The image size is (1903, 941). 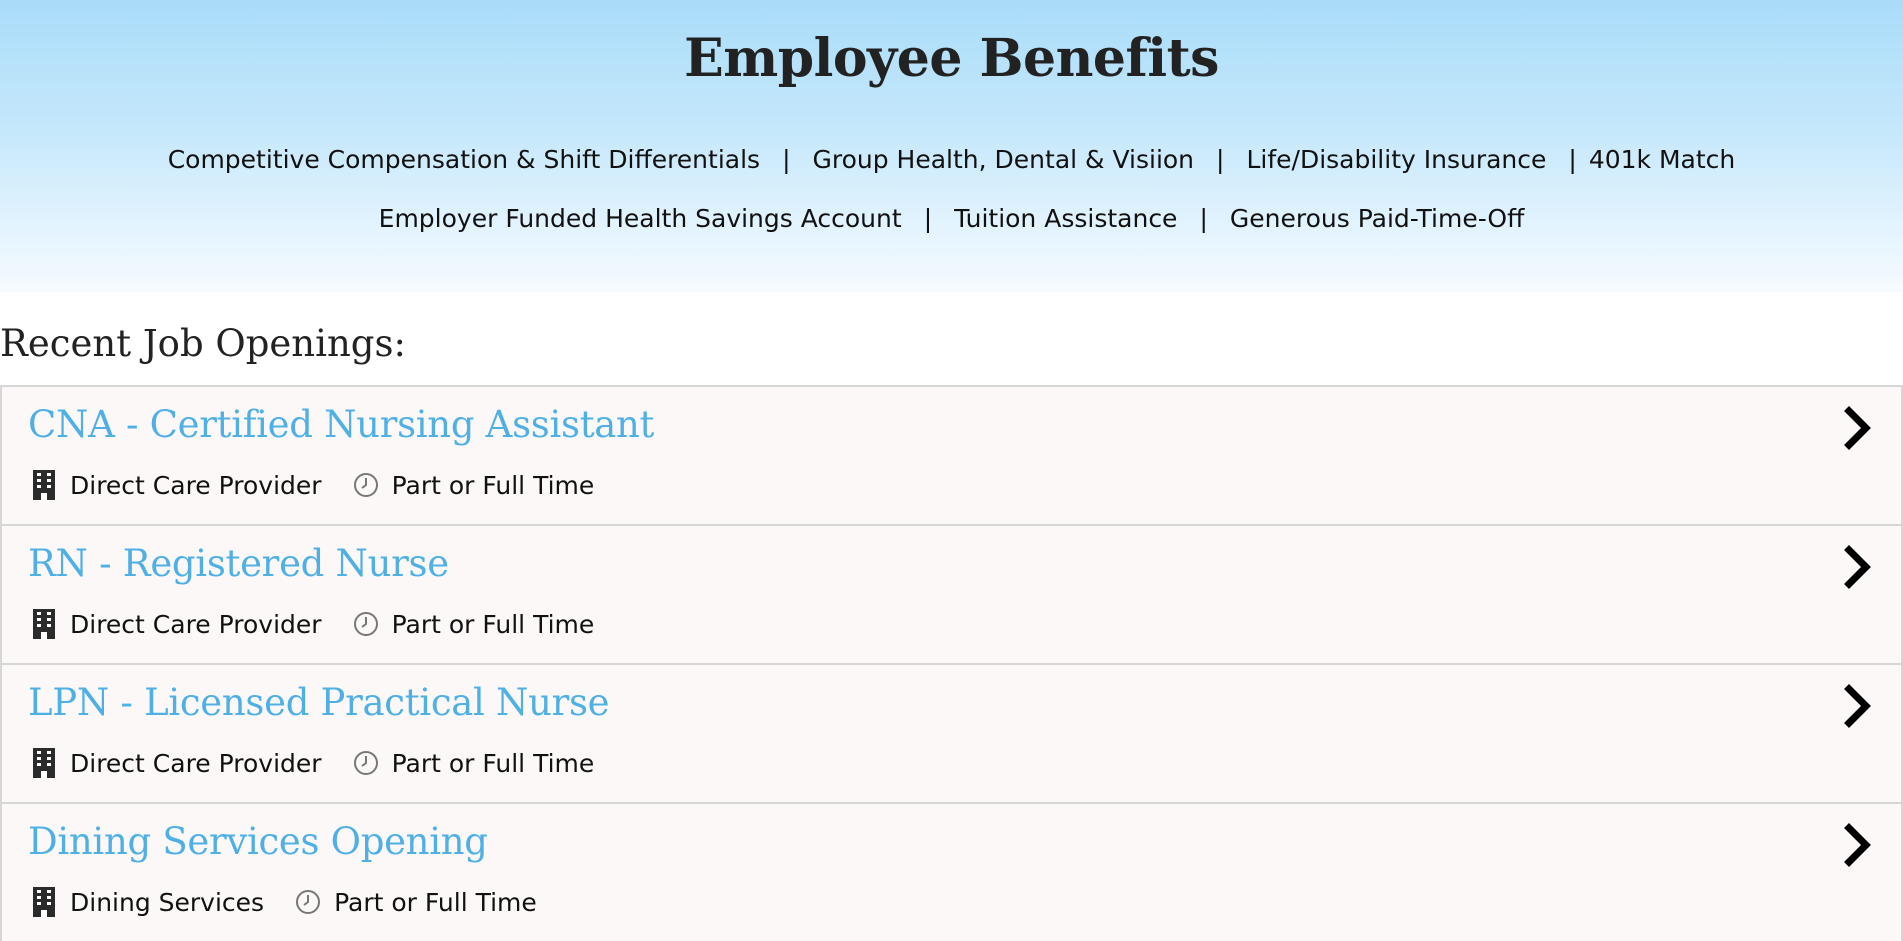 I want to click on job-title-link: CNA - Certified Nursing Assistant, so click(x=341, y=424).